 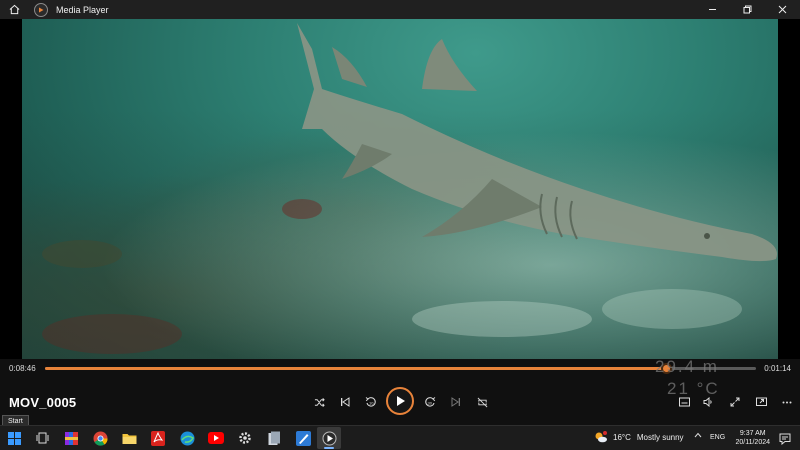 What do you see at coordinates (601, 437) in the screenshot?
I see `partly-sunny-icon` at bounding box center [601, 437].